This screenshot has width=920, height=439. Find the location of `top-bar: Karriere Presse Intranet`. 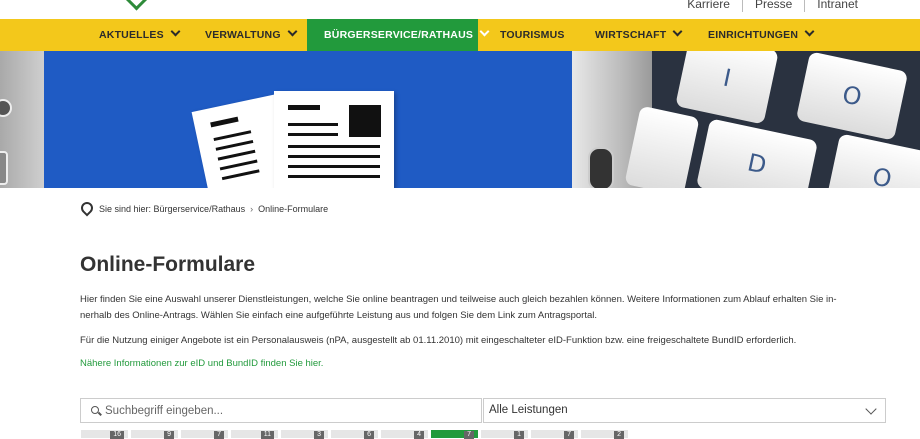

top-bar: Karriere Presse Intranet is located at coordinates (460, 9).